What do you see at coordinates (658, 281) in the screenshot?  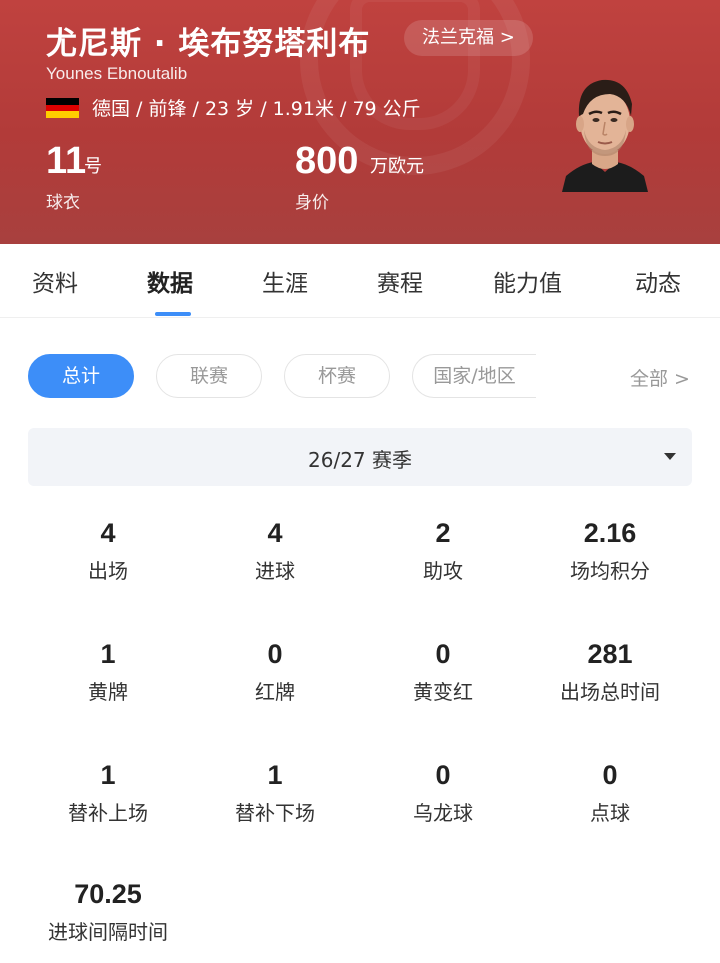 I see `tab-news: 动态` at bounding box center [658, 281].